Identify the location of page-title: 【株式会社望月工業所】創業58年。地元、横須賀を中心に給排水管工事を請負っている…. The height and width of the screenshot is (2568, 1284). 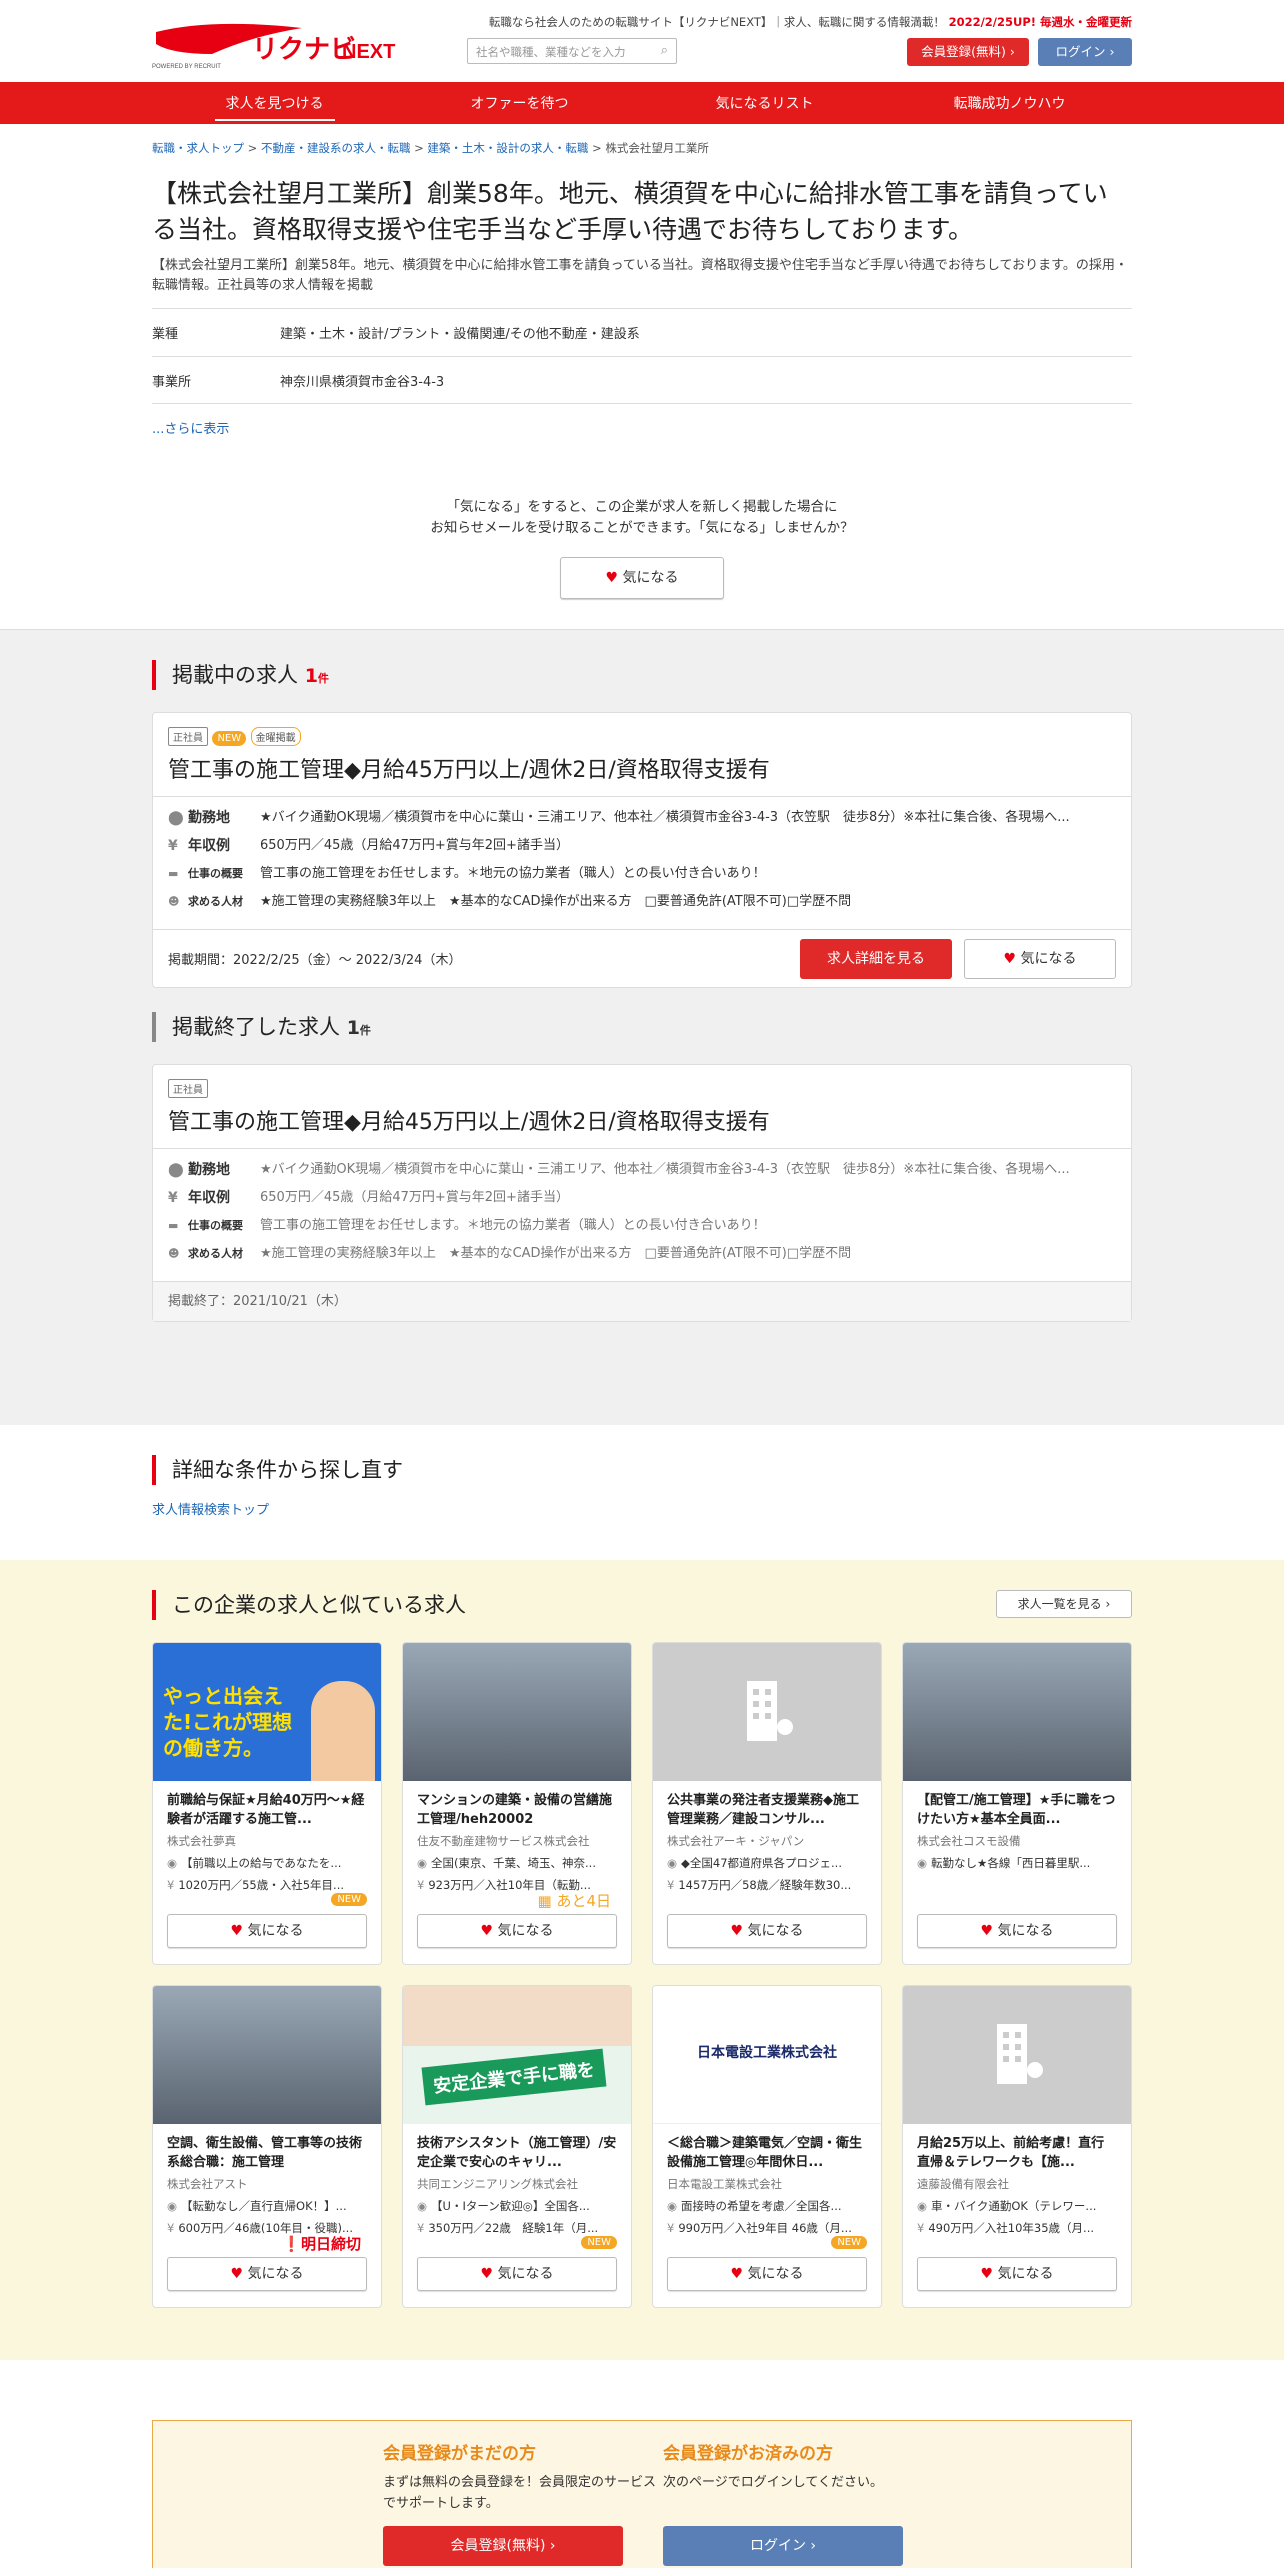
(630, 211).